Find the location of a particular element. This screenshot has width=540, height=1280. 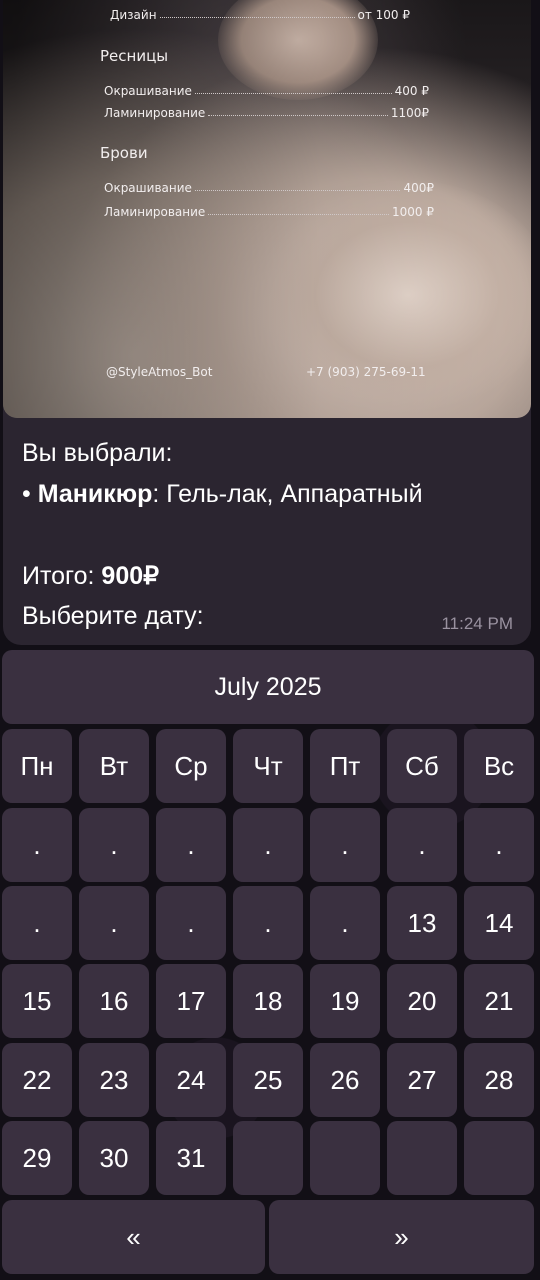

price-value: 400₽ is located at coordinates (418, 188).